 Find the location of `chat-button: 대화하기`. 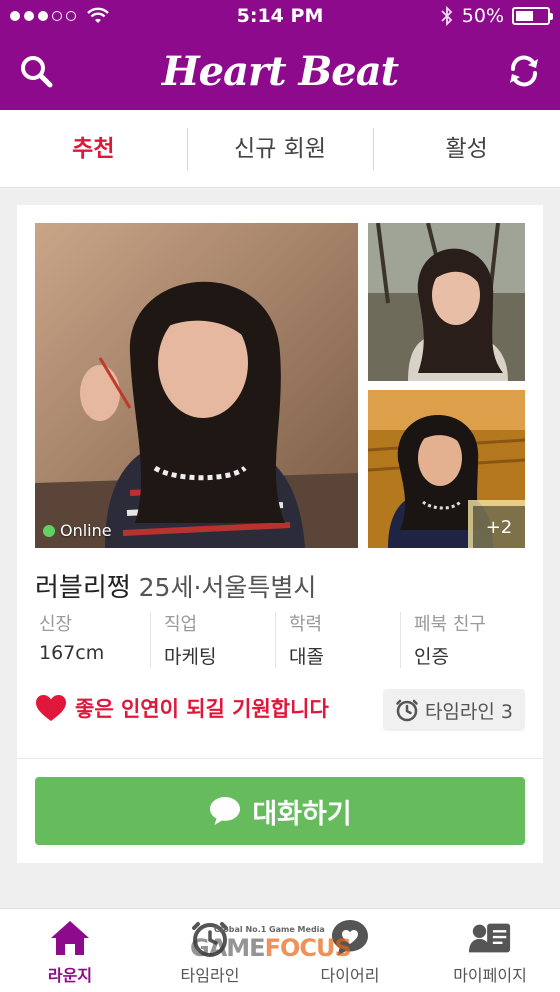

chat-button: 대화하기 is located at coordinates (280, 811).